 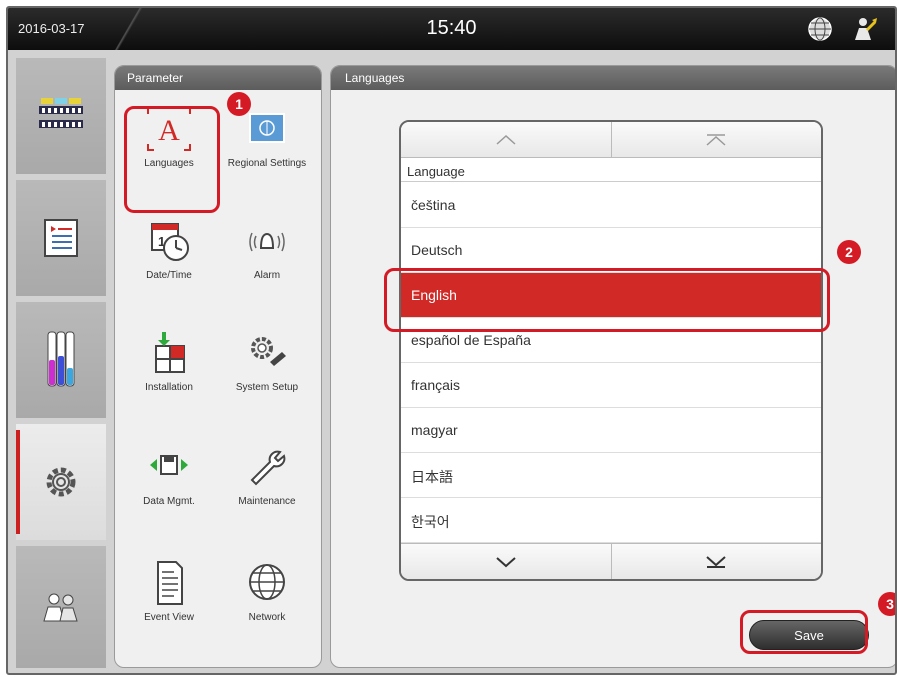 I want to click on language-item: 한국어, so click(x=611, y=520).